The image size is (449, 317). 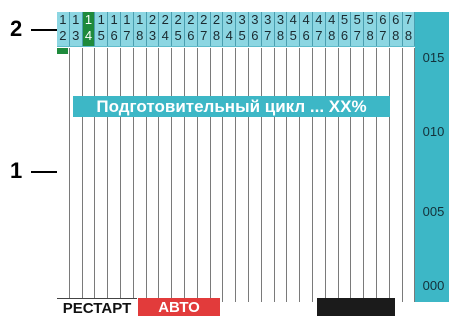 I want to click on channel-pair-cell: 68, so click(x=396, y=29).